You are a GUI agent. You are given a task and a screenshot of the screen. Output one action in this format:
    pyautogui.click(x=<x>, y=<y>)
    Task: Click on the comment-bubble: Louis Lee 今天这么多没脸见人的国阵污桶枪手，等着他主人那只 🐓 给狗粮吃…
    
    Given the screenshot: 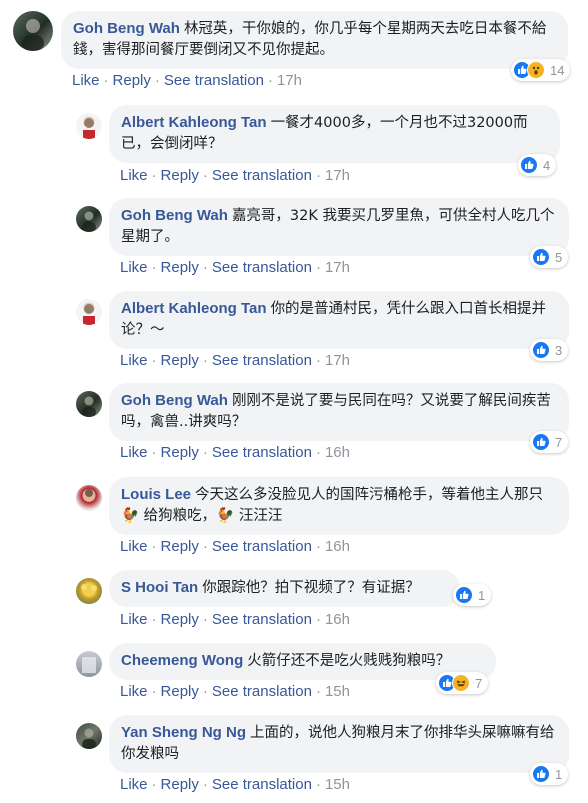 What is the action you would take?
    pyautogui.click(x=339, y=506)
    